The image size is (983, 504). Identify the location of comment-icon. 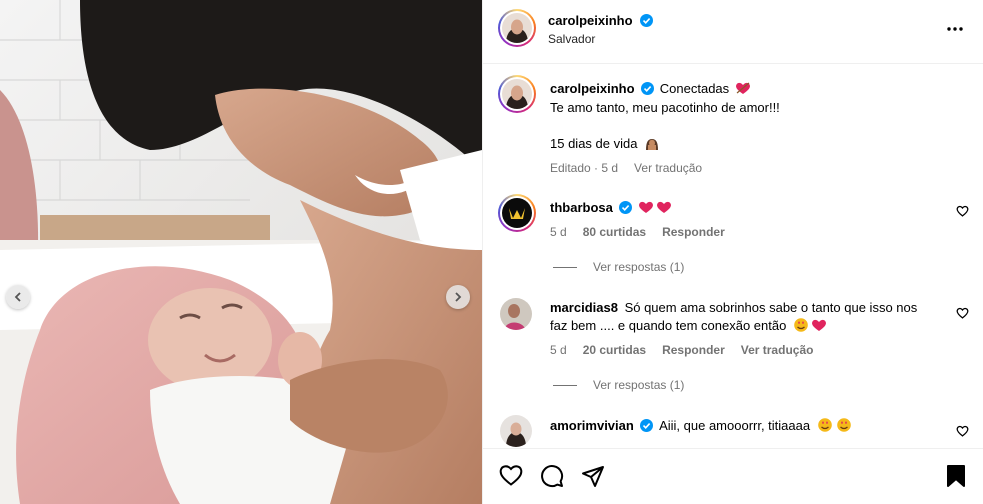
(552, 476).